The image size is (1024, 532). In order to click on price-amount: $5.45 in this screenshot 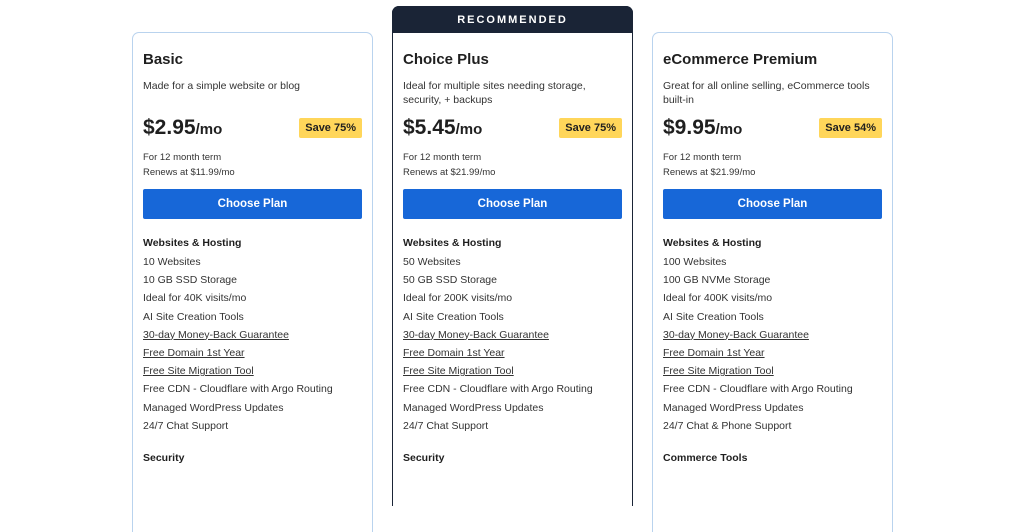, I will do `click(429, 127)`.